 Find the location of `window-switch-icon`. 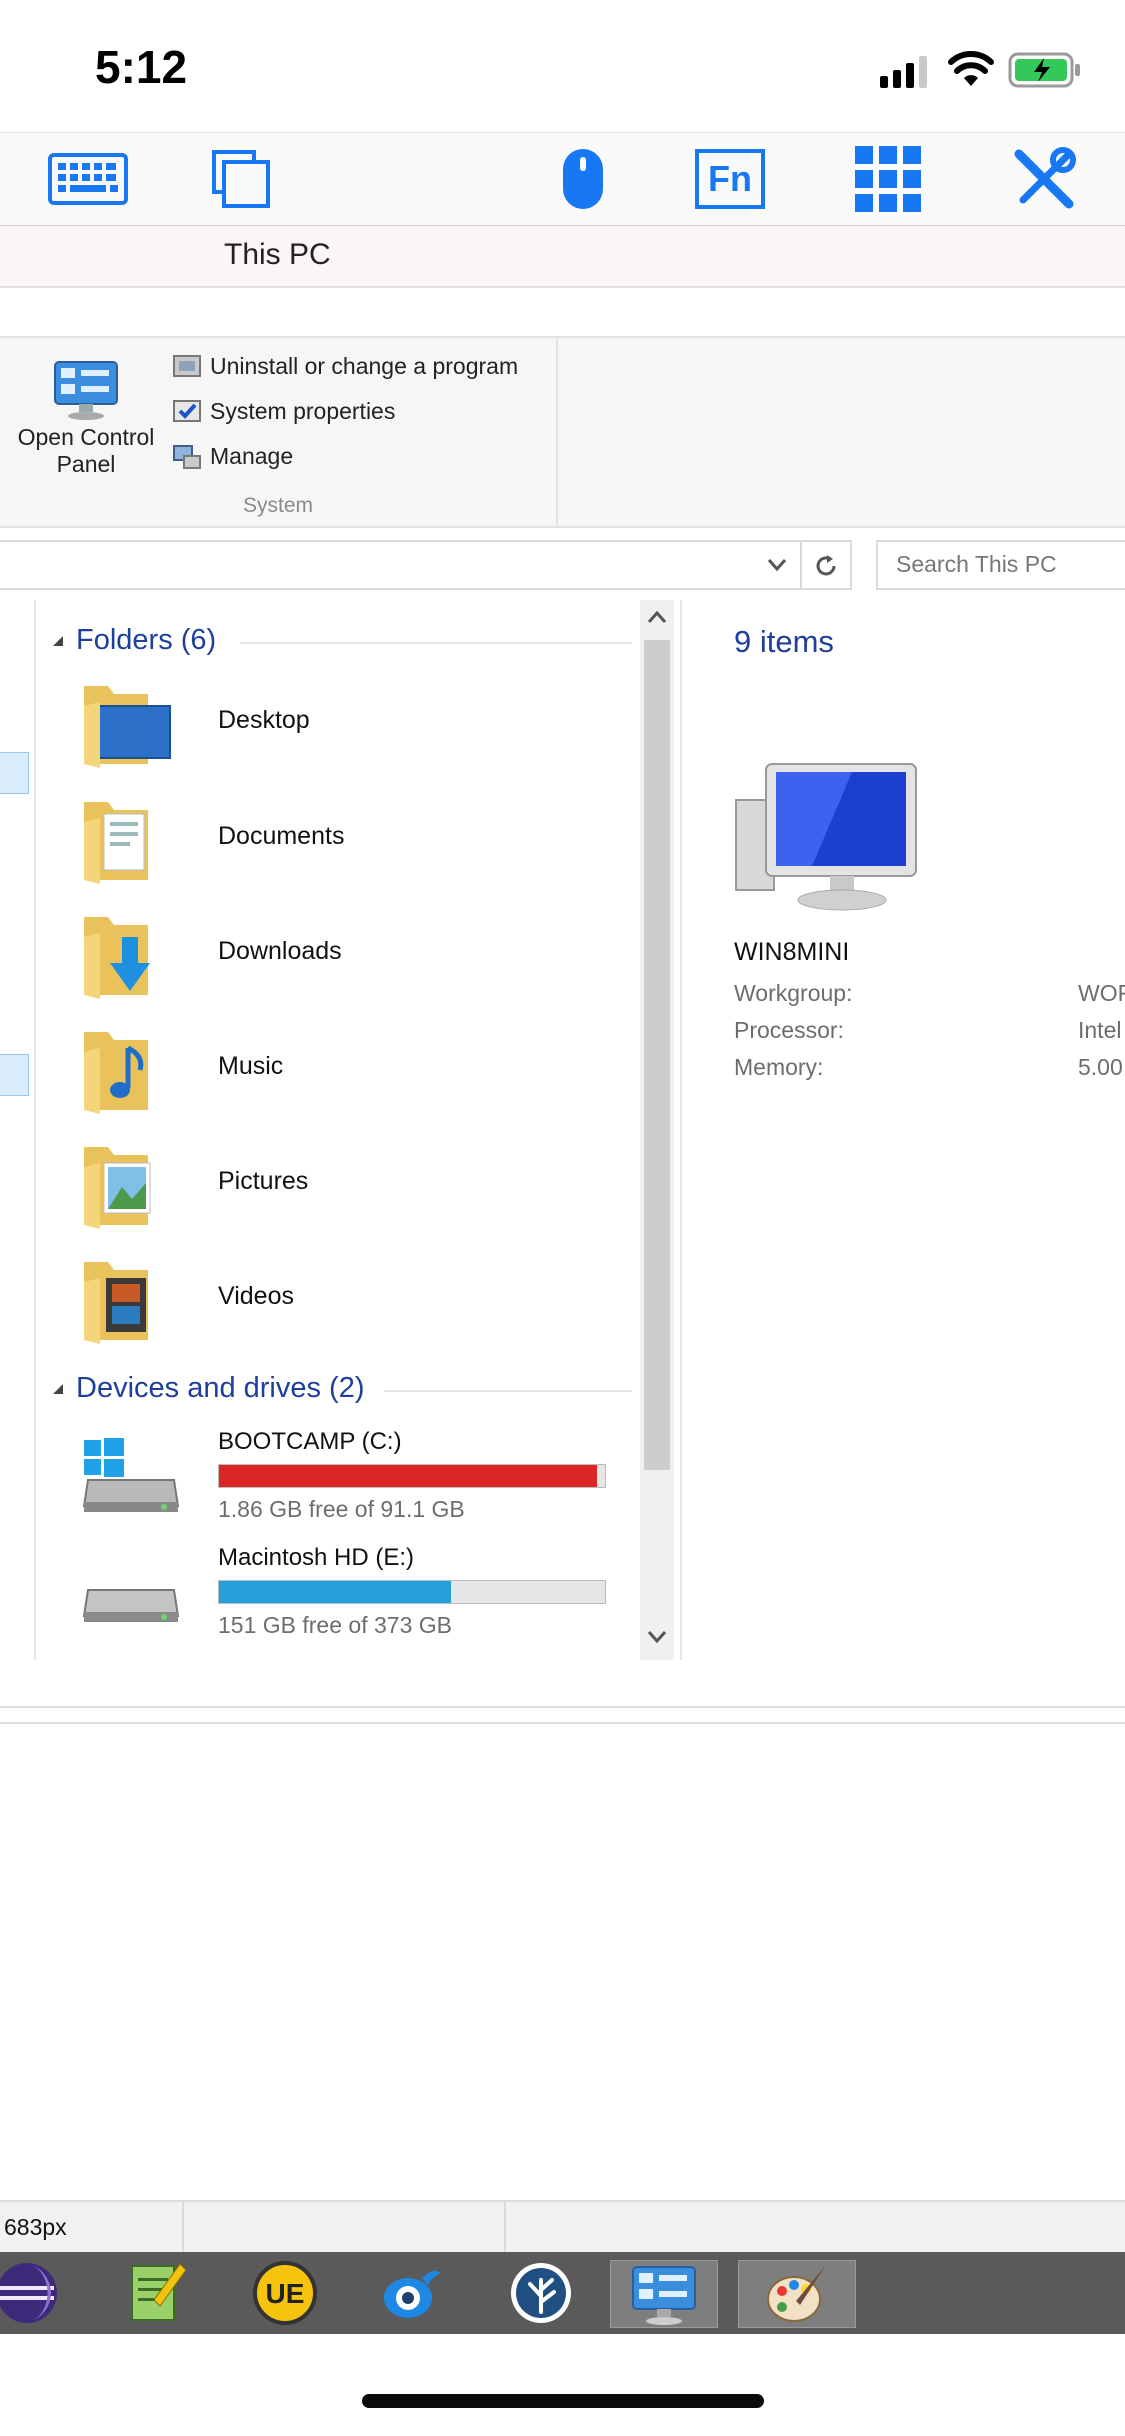

window-switch-icon is located at coordinates (241, 179).